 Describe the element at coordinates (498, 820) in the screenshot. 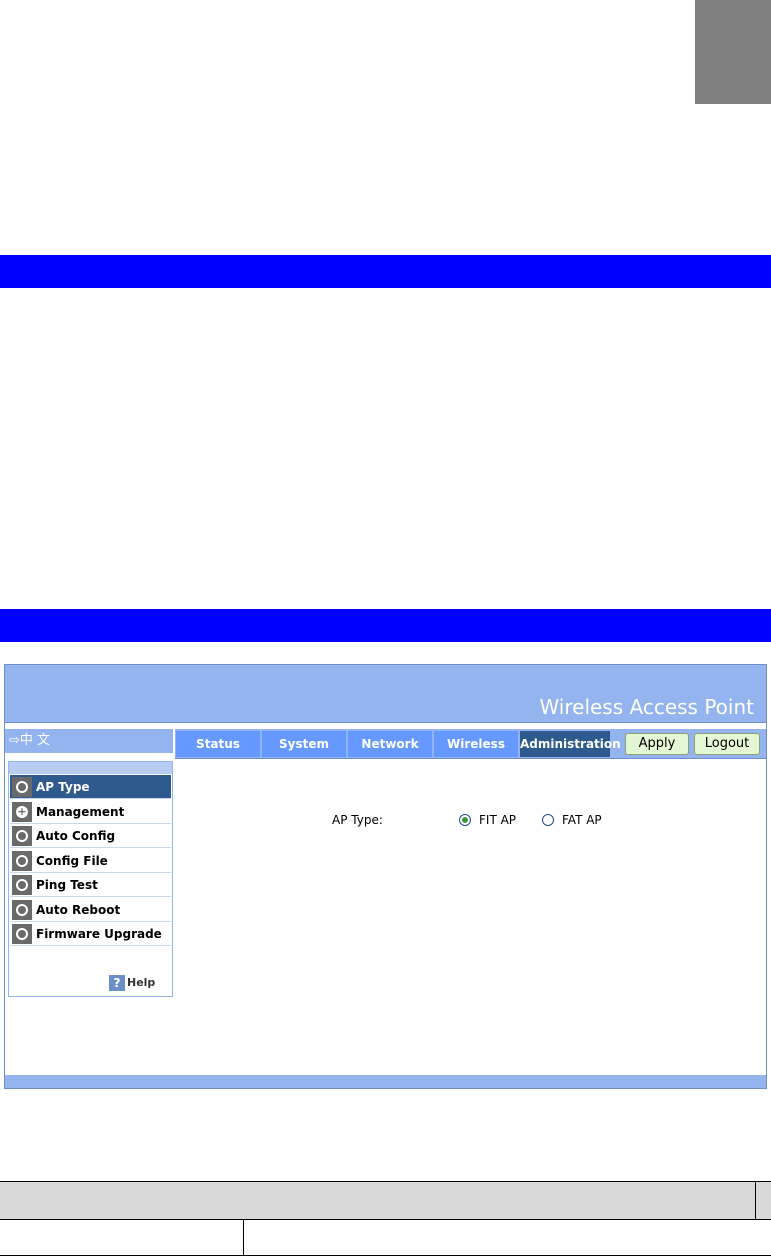

I see `fit-ap-label: FIT AP` at that location.